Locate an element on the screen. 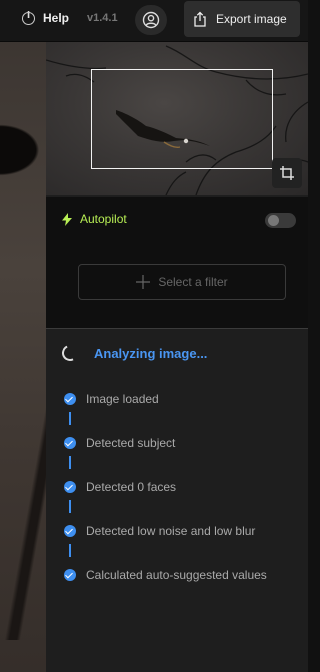 This screenshot has height=672, width=320. step-label: Detected low noise and low blur is located at coordinates (171, 531).